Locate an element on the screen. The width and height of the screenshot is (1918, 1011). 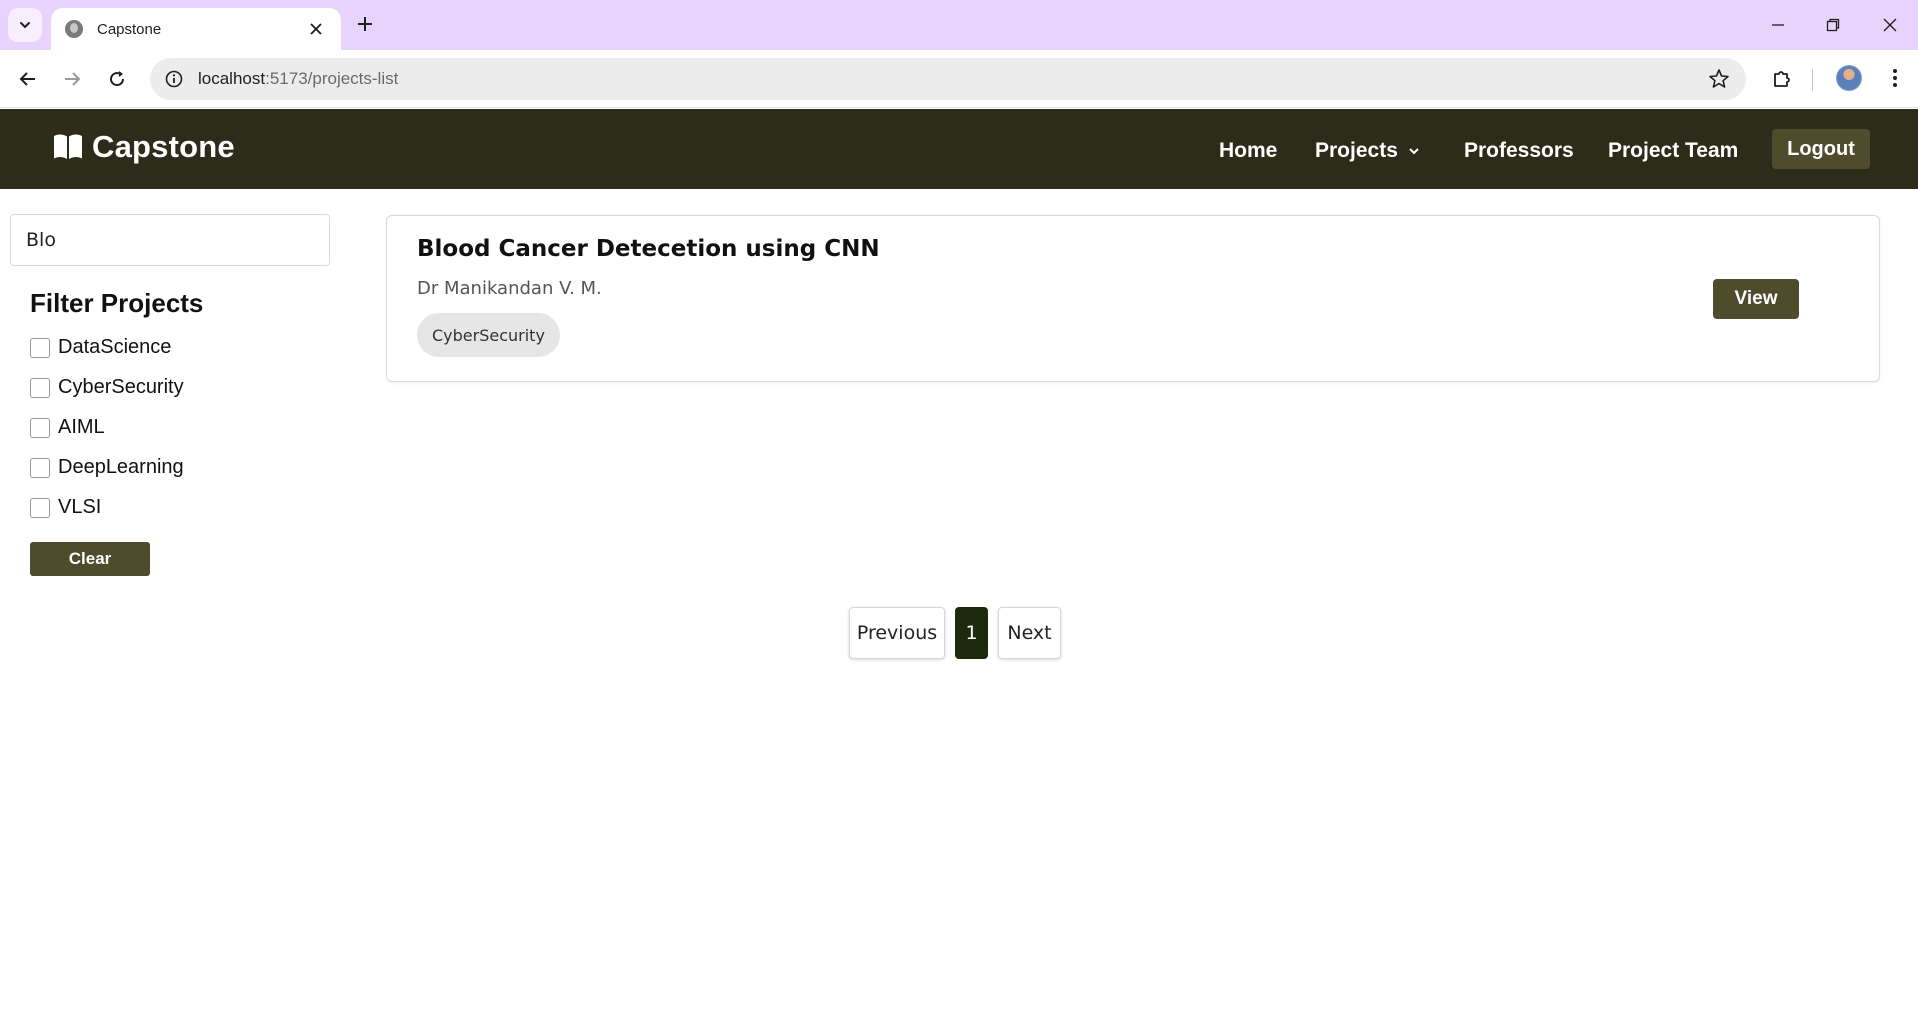
tab-search-button is located at coordinates (25, 25).